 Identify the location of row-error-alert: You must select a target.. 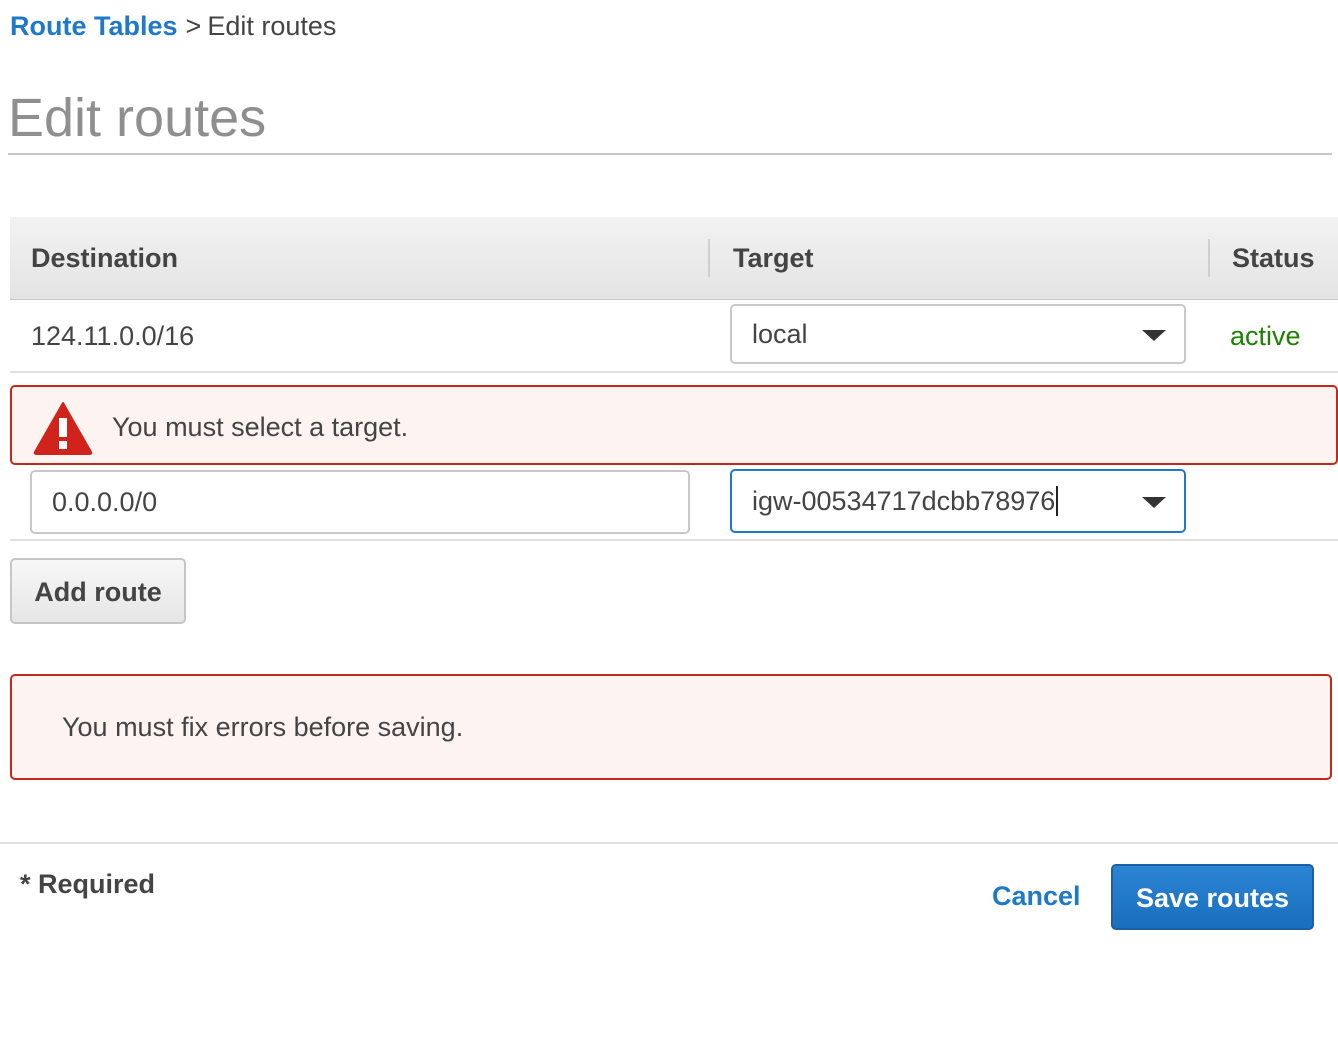
(674, 425).